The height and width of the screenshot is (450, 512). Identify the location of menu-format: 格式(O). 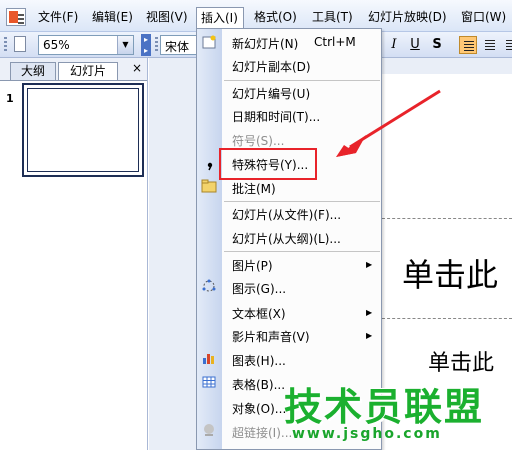
(275, 17).